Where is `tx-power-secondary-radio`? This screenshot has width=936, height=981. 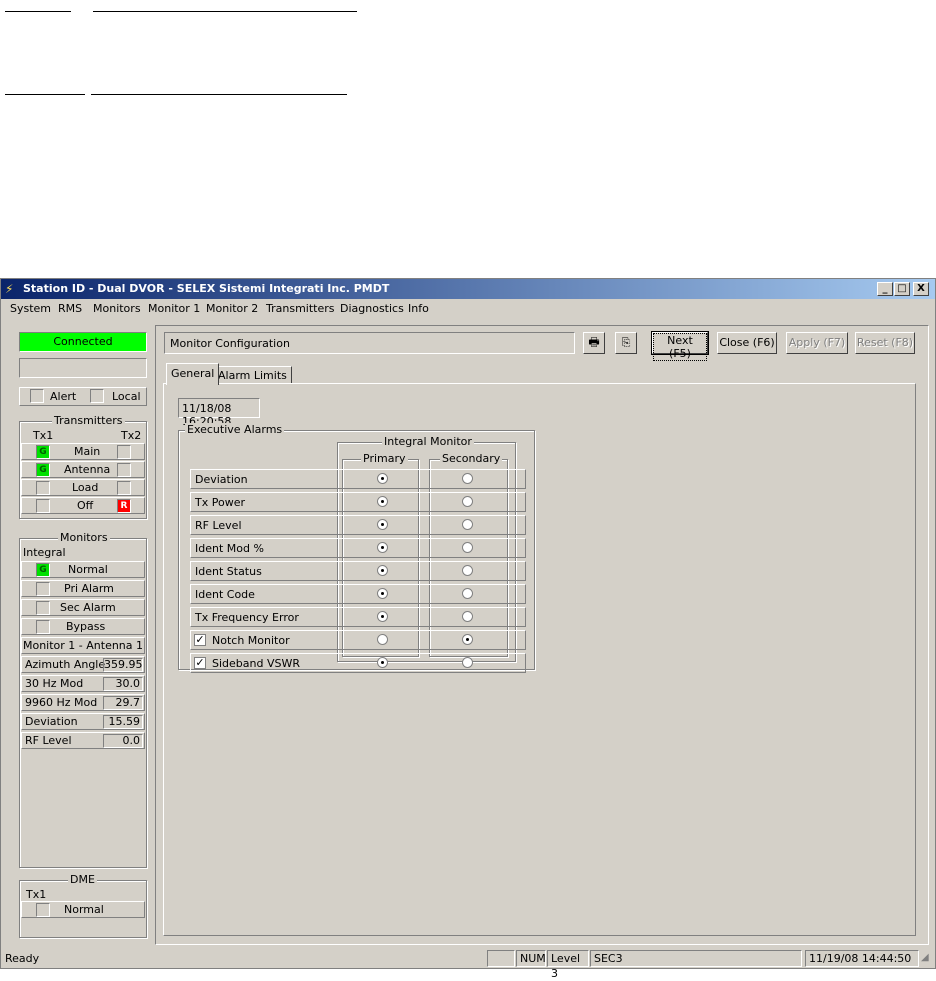 tx-power-secondary-radio is located at coordinates (467, 501).